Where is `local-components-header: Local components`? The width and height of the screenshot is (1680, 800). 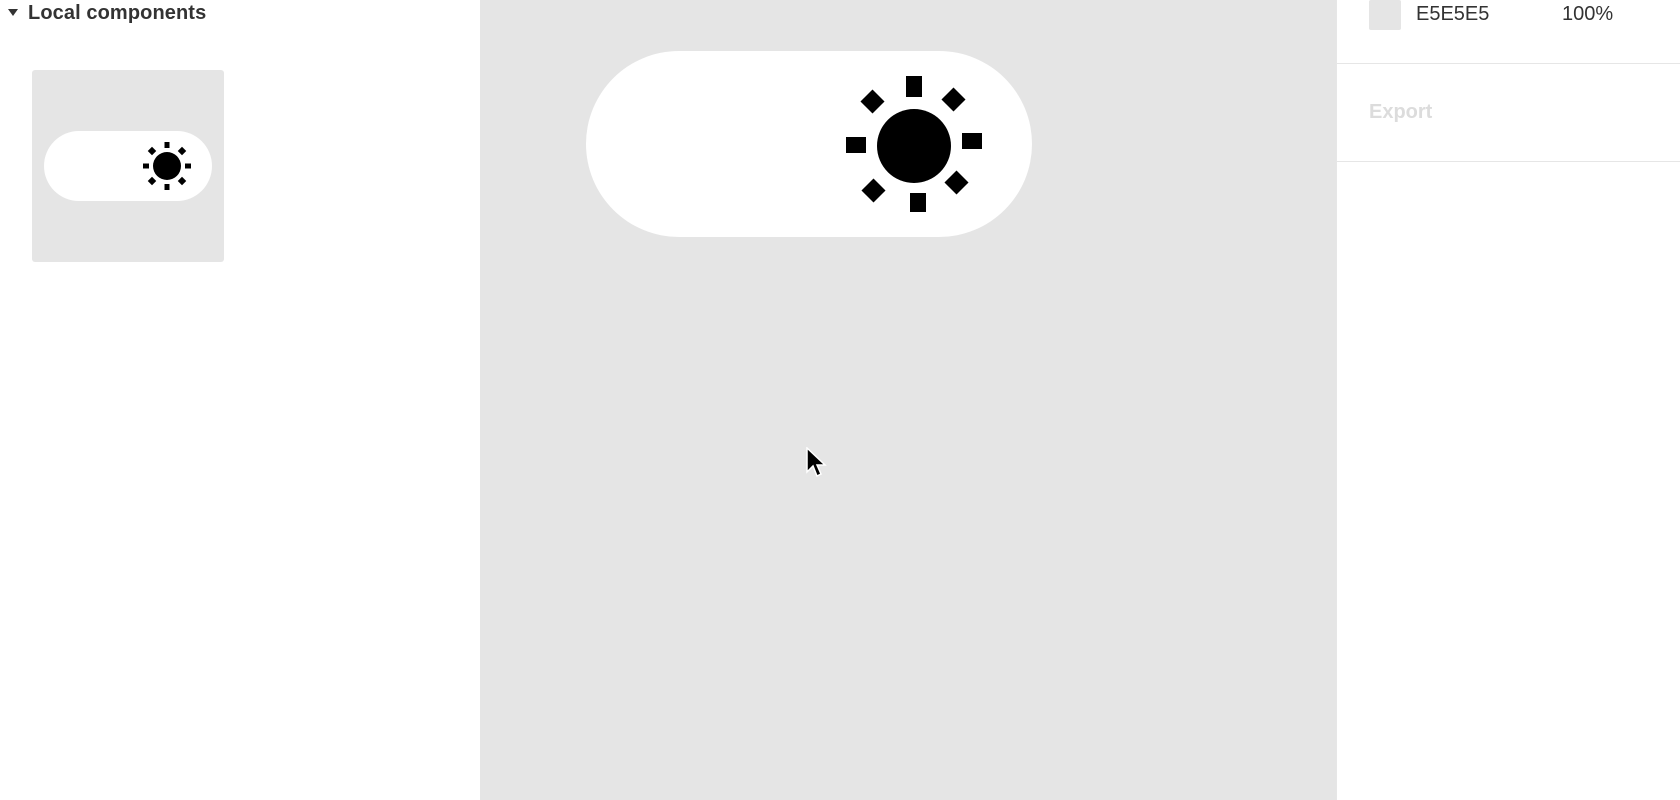
local-components-header: Local components is located at coordinates (107, 13).